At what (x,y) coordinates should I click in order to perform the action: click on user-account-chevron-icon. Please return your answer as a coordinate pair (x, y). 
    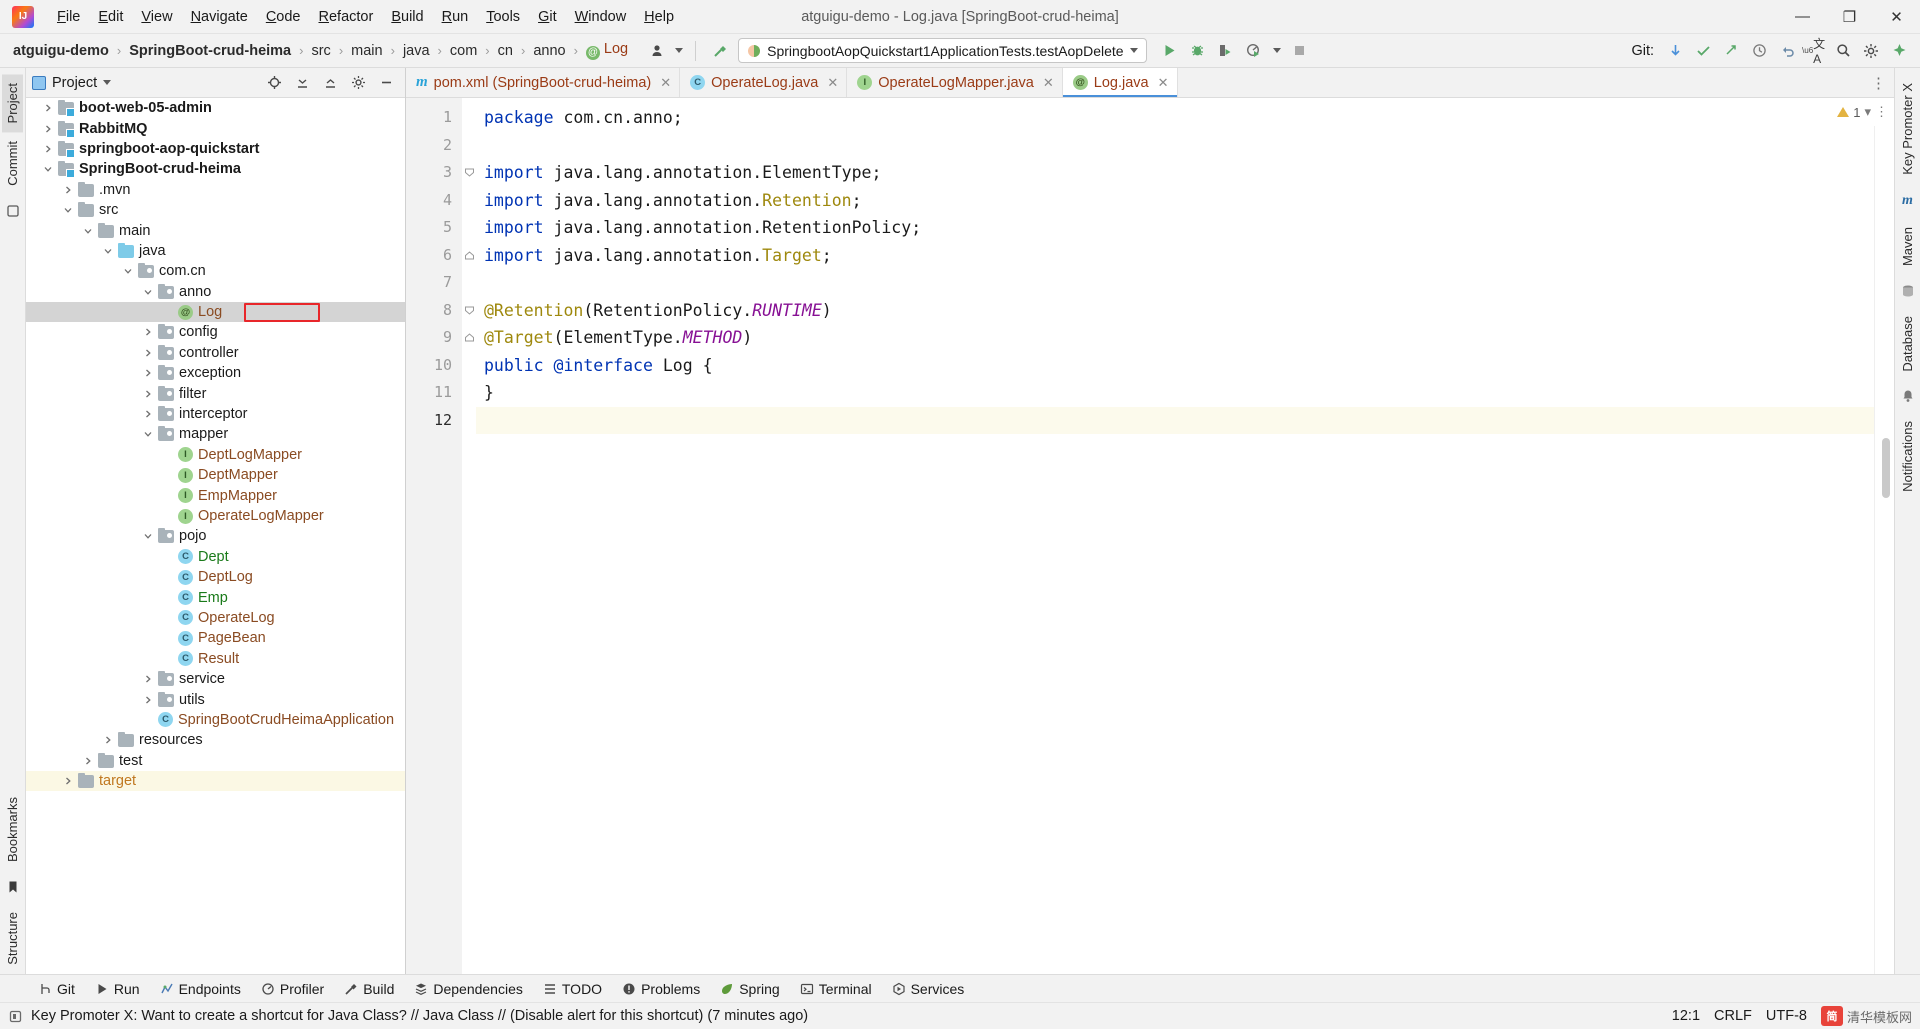
    Looking at the image, I should click on (679, 50).